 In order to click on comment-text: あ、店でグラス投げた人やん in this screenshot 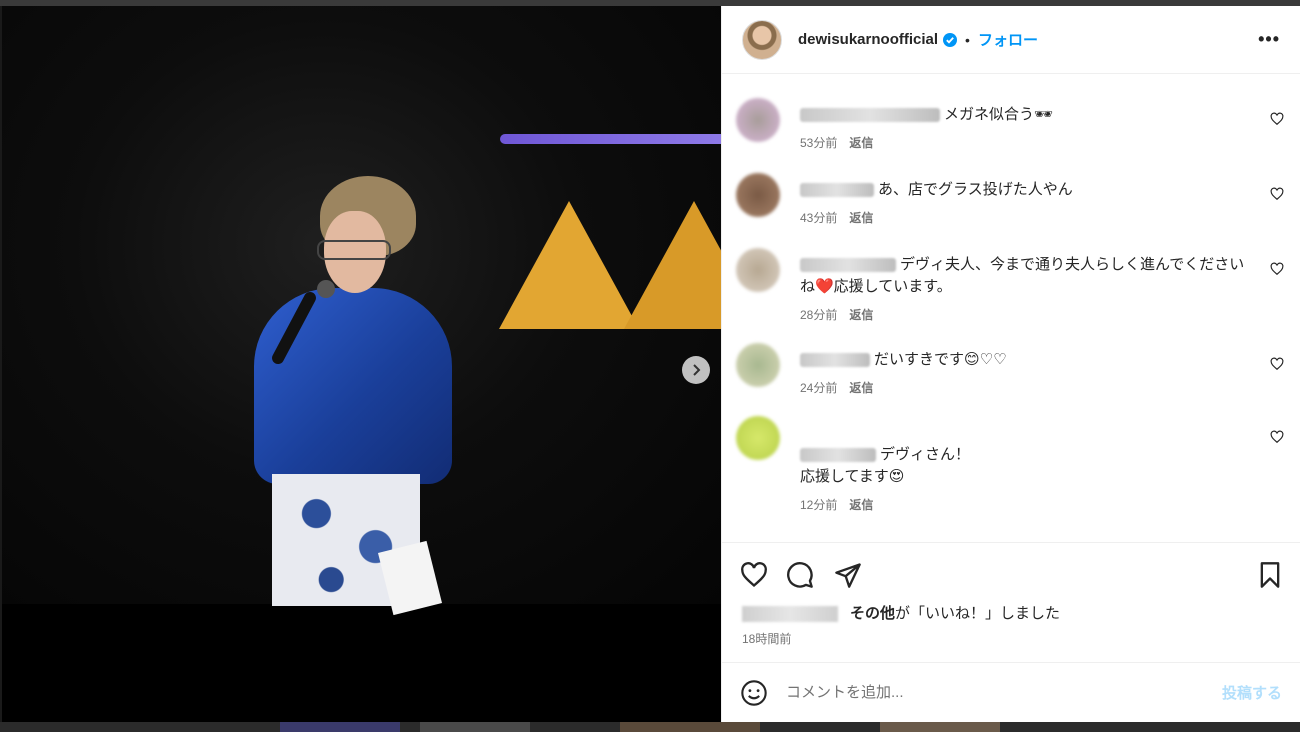, I will do `click(1040, 187)`.